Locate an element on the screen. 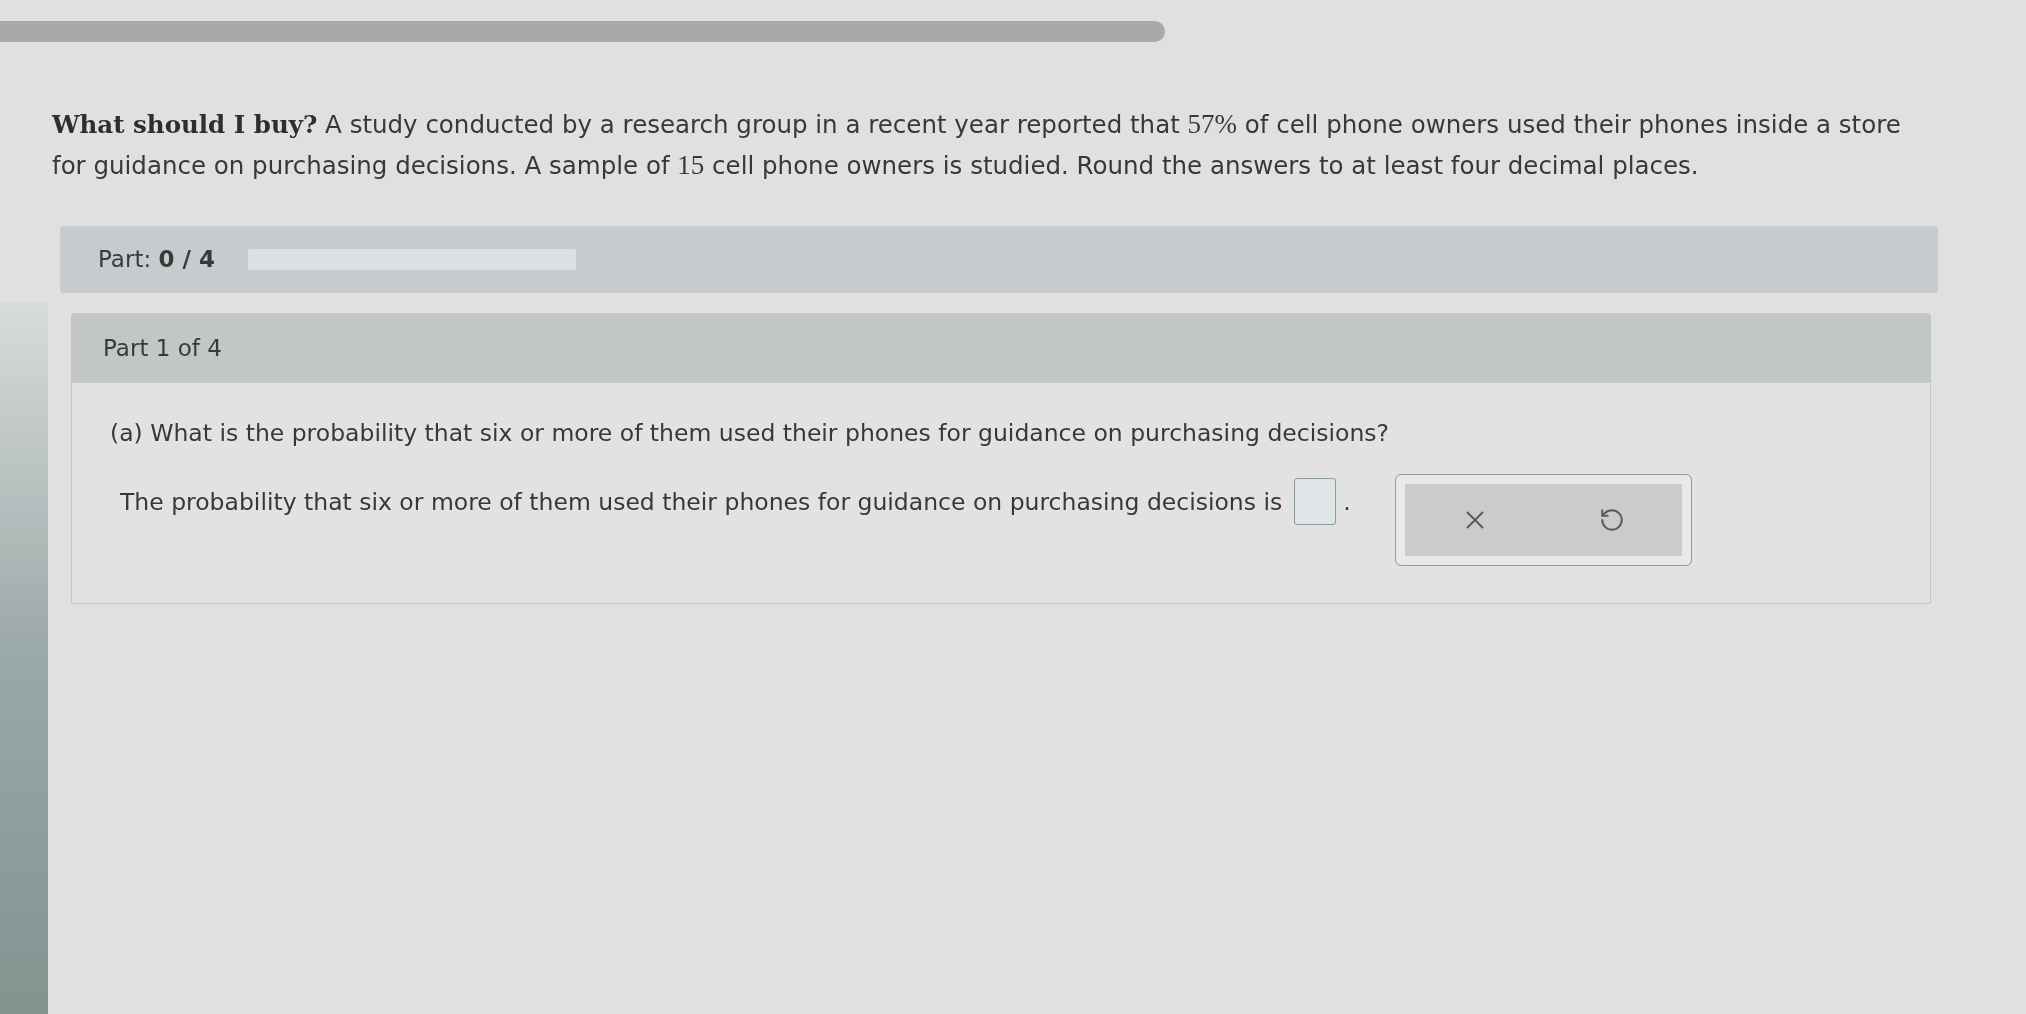 Image resolution: width=2026 pixels, height=1014 pixels. part-title: Part 1 of 4 is located at coordinates (162, 348).